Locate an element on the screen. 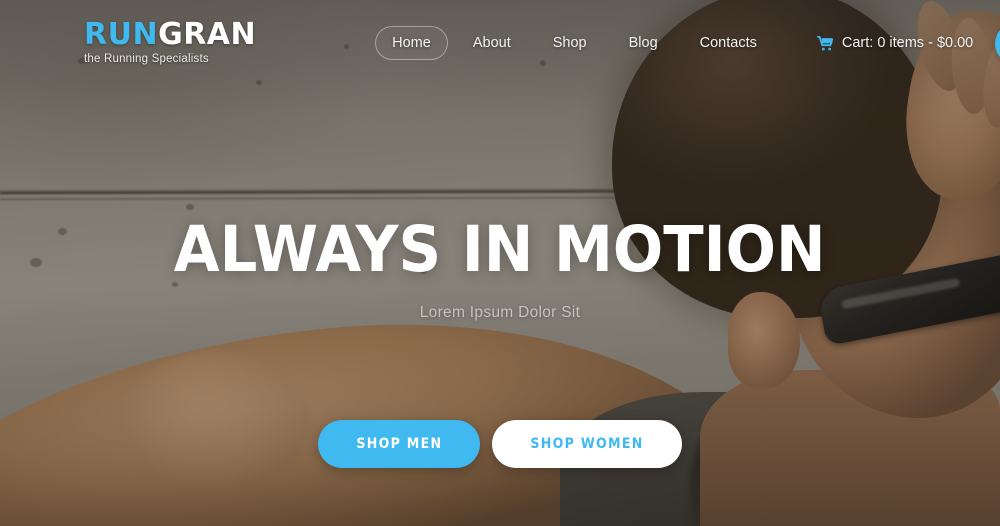 The width and height of the screenshot is (1000, 526). logo-text-gran: GRAN is located at coordinates (207, 35).